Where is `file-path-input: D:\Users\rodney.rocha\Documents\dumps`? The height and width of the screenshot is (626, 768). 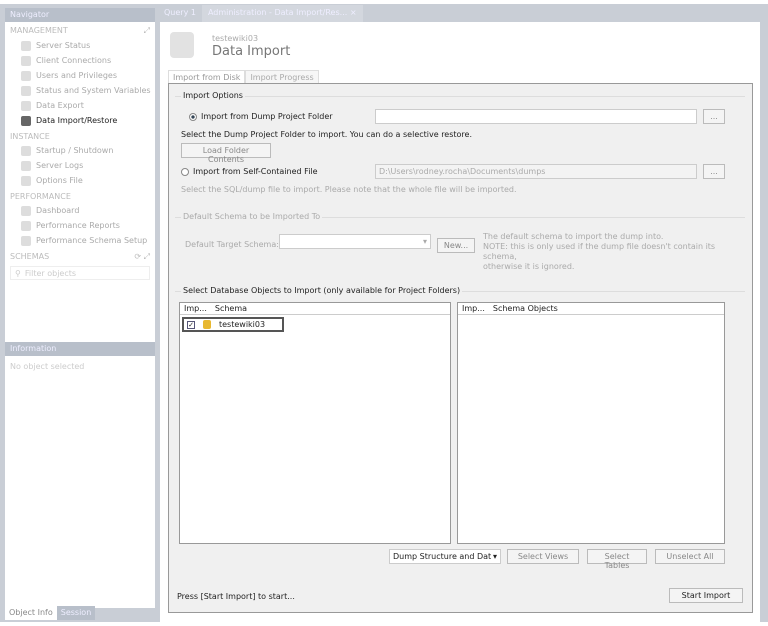
file-path-input: D:\Users\rodney.rocha\Documents\dumps is located at coordinates (536, 171).